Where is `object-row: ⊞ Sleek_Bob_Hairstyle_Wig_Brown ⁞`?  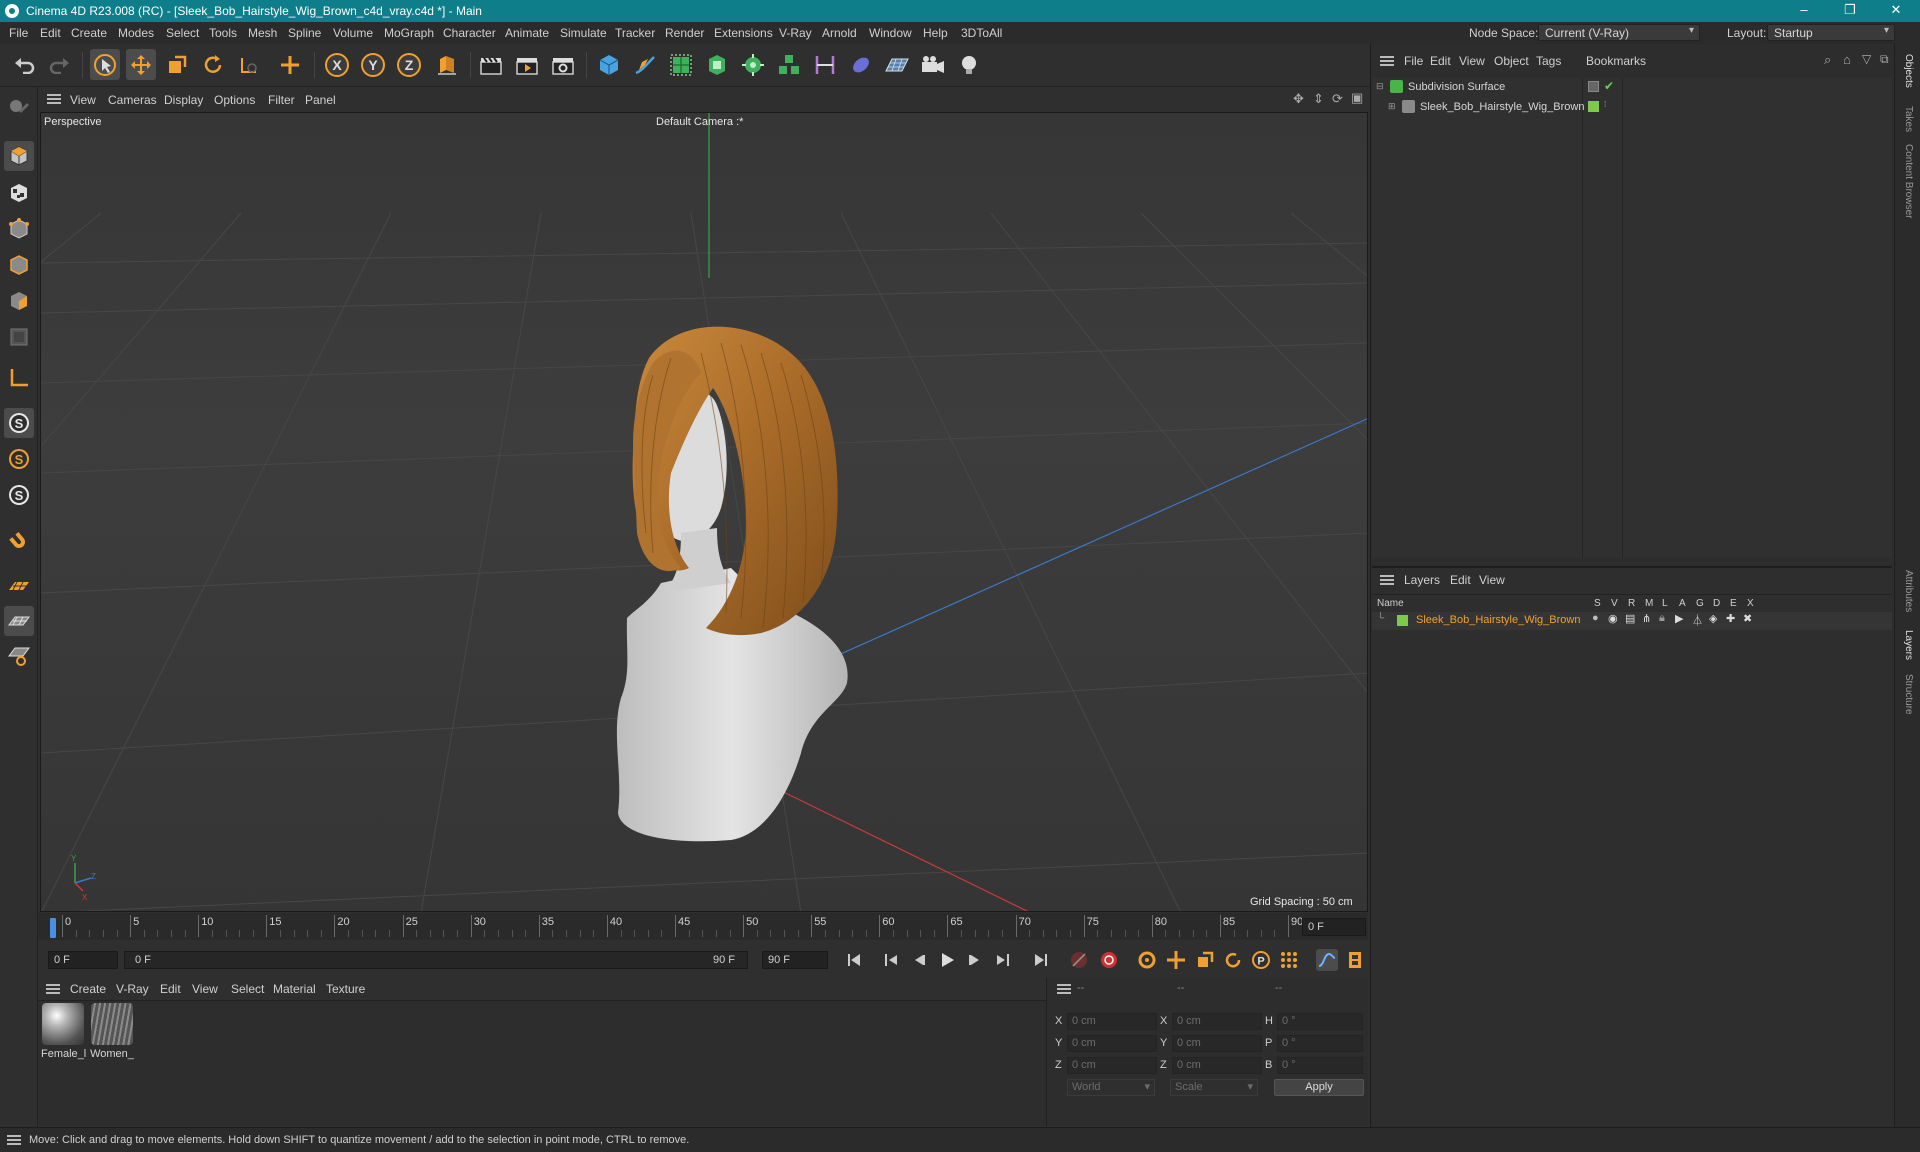 object-row: ⊞ Sleek_Bob_Hairstyle_Wig_Brown ⁞ is located at coordinates (1632, 108).